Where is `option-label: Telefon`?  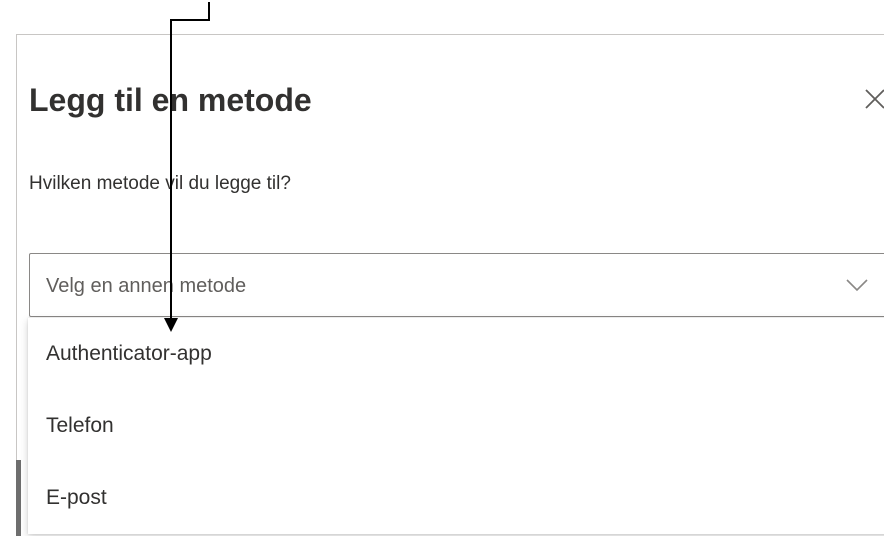
option-label: Telefon is located at coordinates (80, 425).